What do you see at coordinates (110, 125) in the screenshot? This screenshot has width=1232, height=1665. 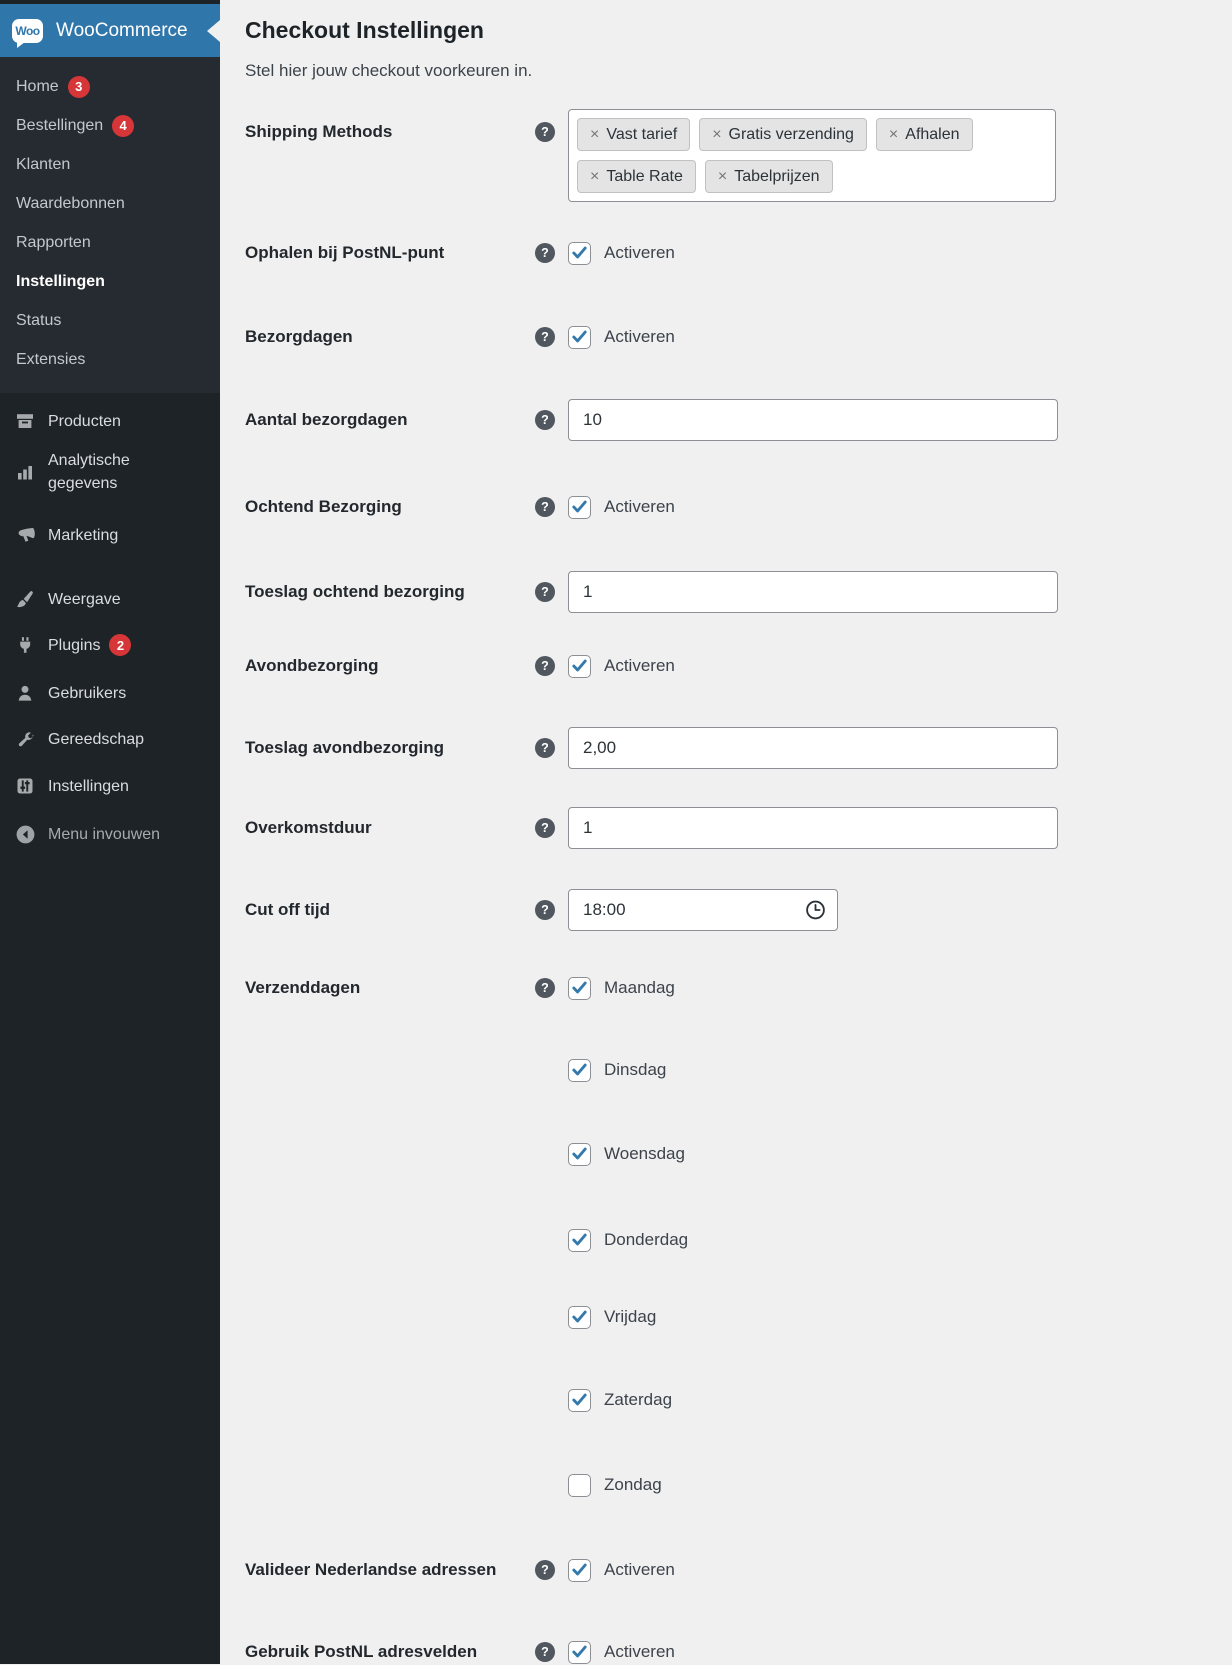 I see `sidebar-item-bestellingen: Bestellingen 4` at bounding box center [110, 125].